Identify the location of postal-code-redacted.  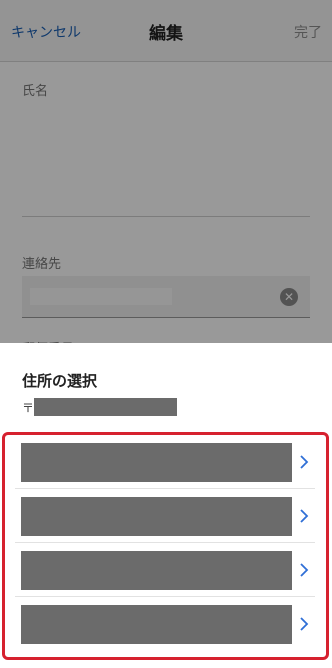
(105, 407).